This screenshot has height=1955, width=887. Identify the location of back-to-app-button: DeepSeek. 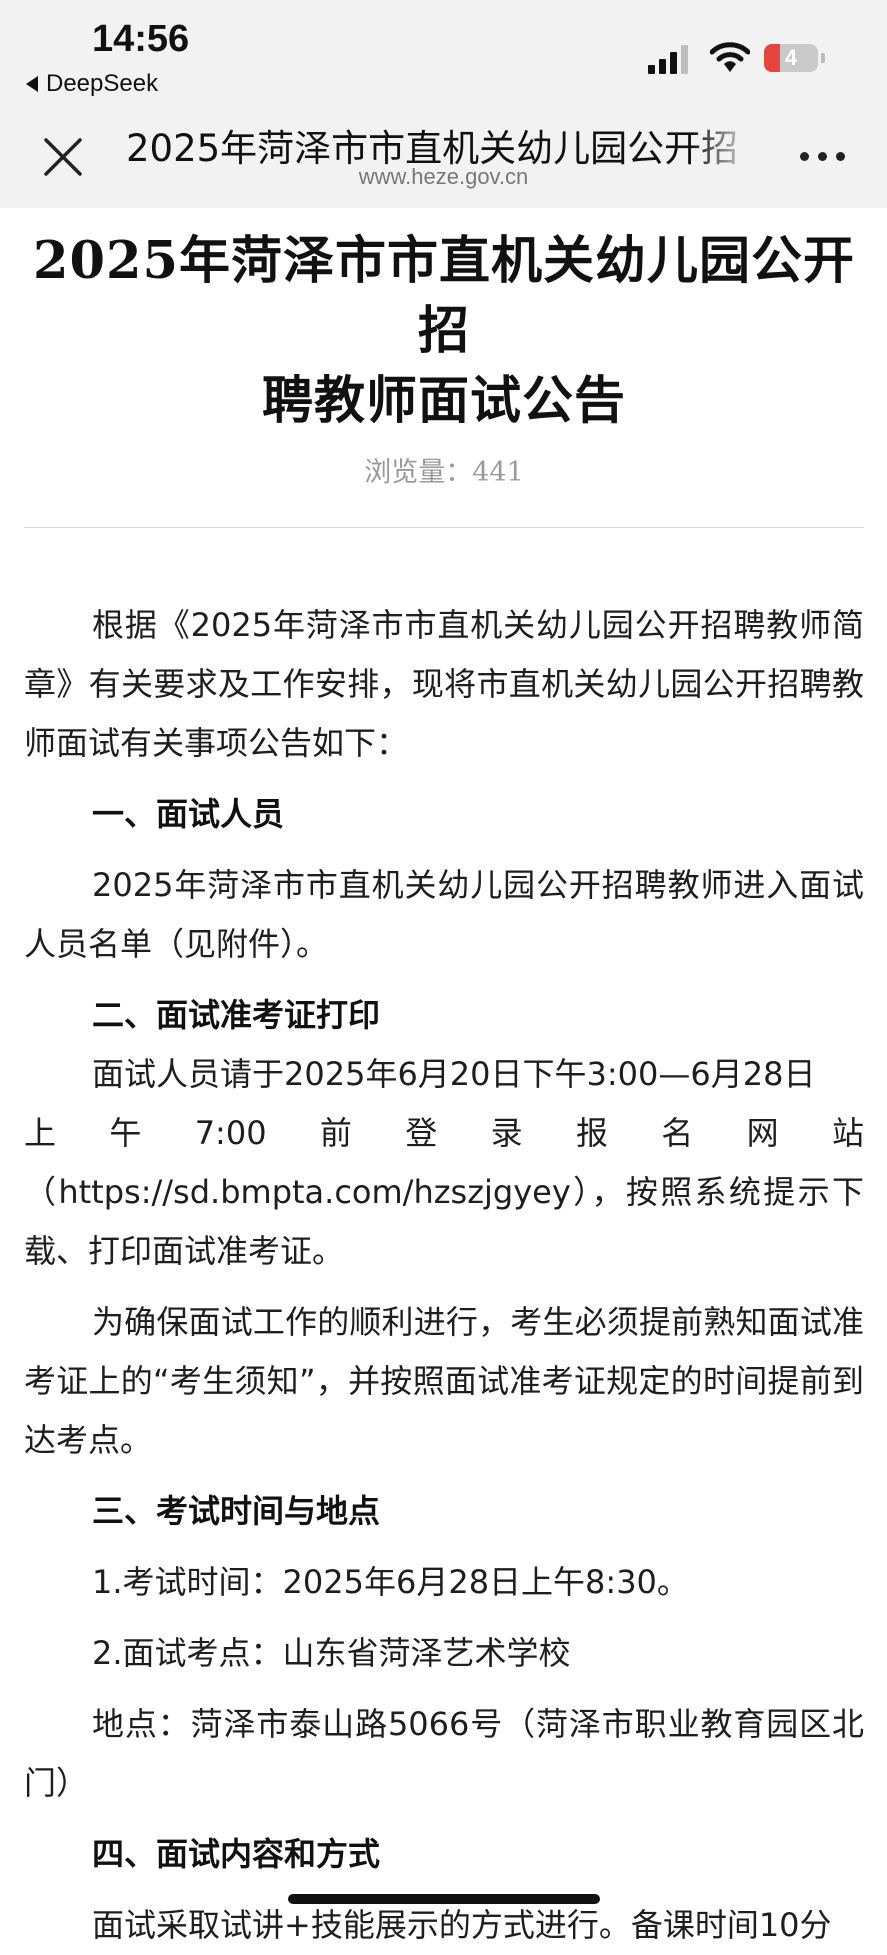
(92, 84).